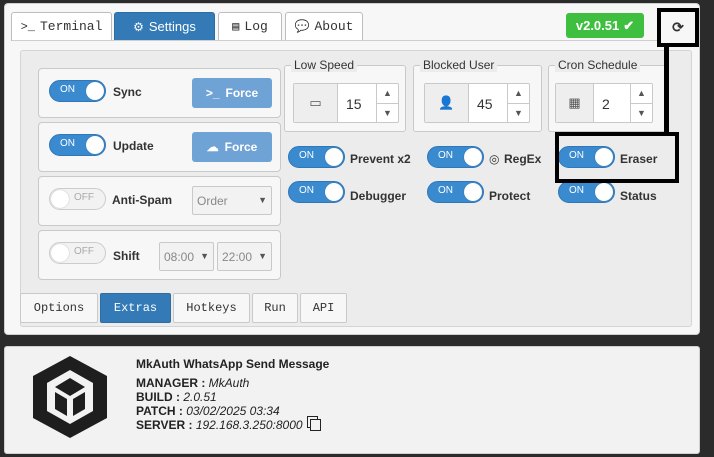 This screenshot has height=457, width=714. What do you see at coordinates (586, 192) in the screenshot?
I see `status-switch: ON` at bounding box center [586, 192].